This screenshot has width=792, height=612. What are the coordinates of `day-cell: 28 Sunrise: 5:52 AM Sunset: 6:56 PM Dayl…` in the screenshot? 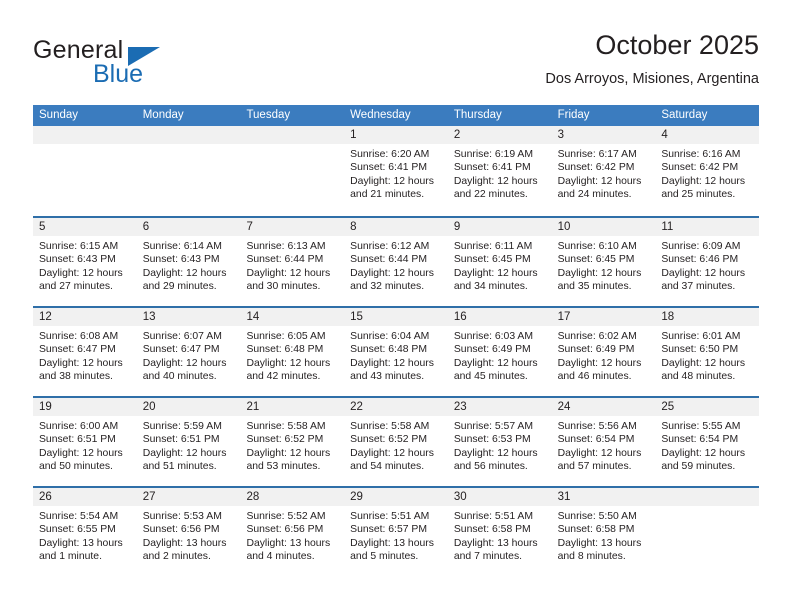 It's located at (292, 532).